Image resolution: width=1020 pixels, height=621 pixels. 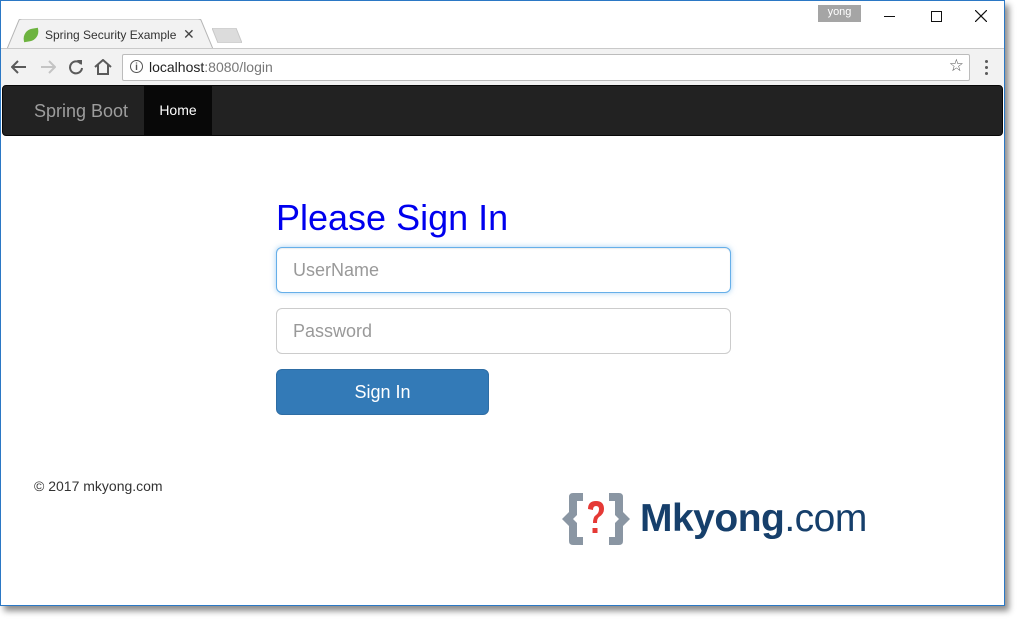 What do you see at coordinates (503, 331) in the screenshot?
I see `password-input` at bounding box center [503, 331].